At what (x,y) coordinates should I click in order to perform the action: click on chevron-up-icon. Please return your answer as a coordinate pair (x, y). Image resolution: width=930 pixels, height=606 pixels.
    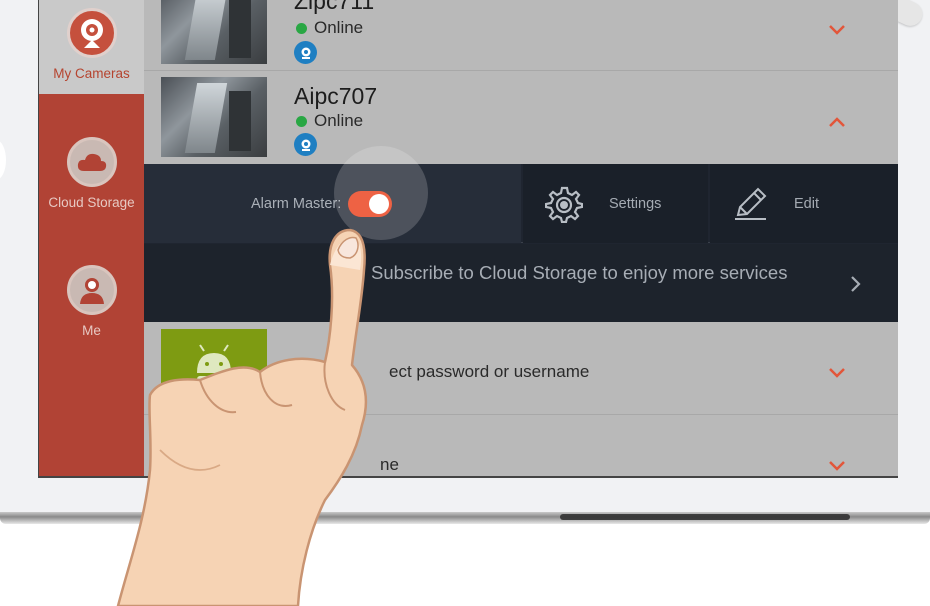
    Looking at the image, I should click on (837, 122).